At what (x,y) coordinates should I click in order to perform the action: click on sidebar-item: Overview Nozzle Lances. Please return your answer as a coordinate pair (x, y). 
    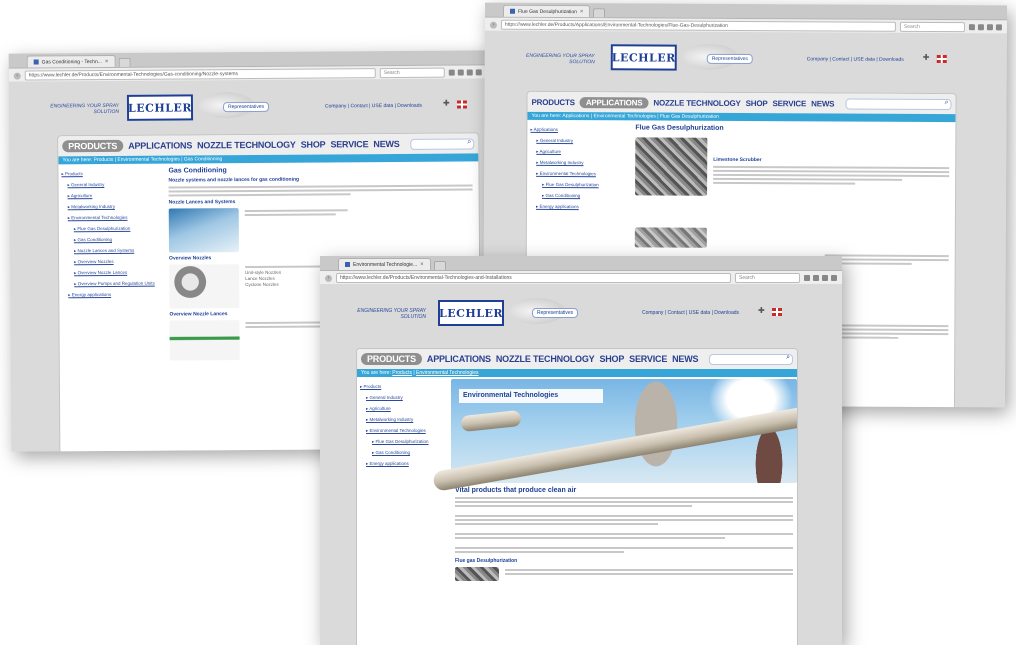
    Looking at the image, I should click on (111, 273).